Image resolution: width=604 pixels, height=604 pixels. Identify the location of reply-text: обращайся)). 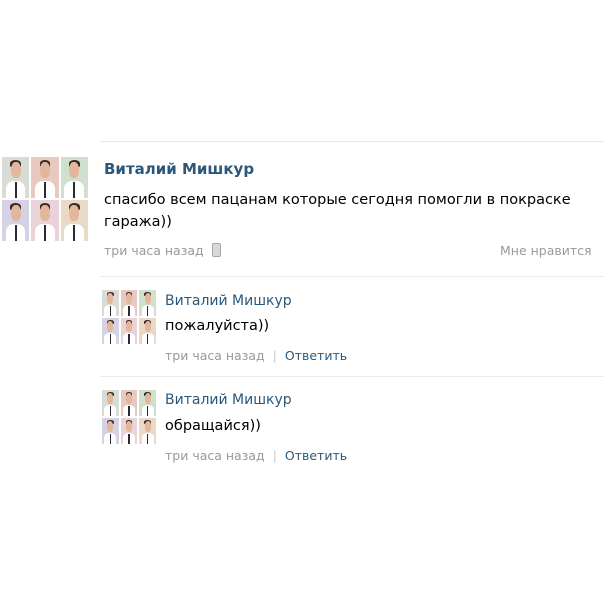
(213, 426).